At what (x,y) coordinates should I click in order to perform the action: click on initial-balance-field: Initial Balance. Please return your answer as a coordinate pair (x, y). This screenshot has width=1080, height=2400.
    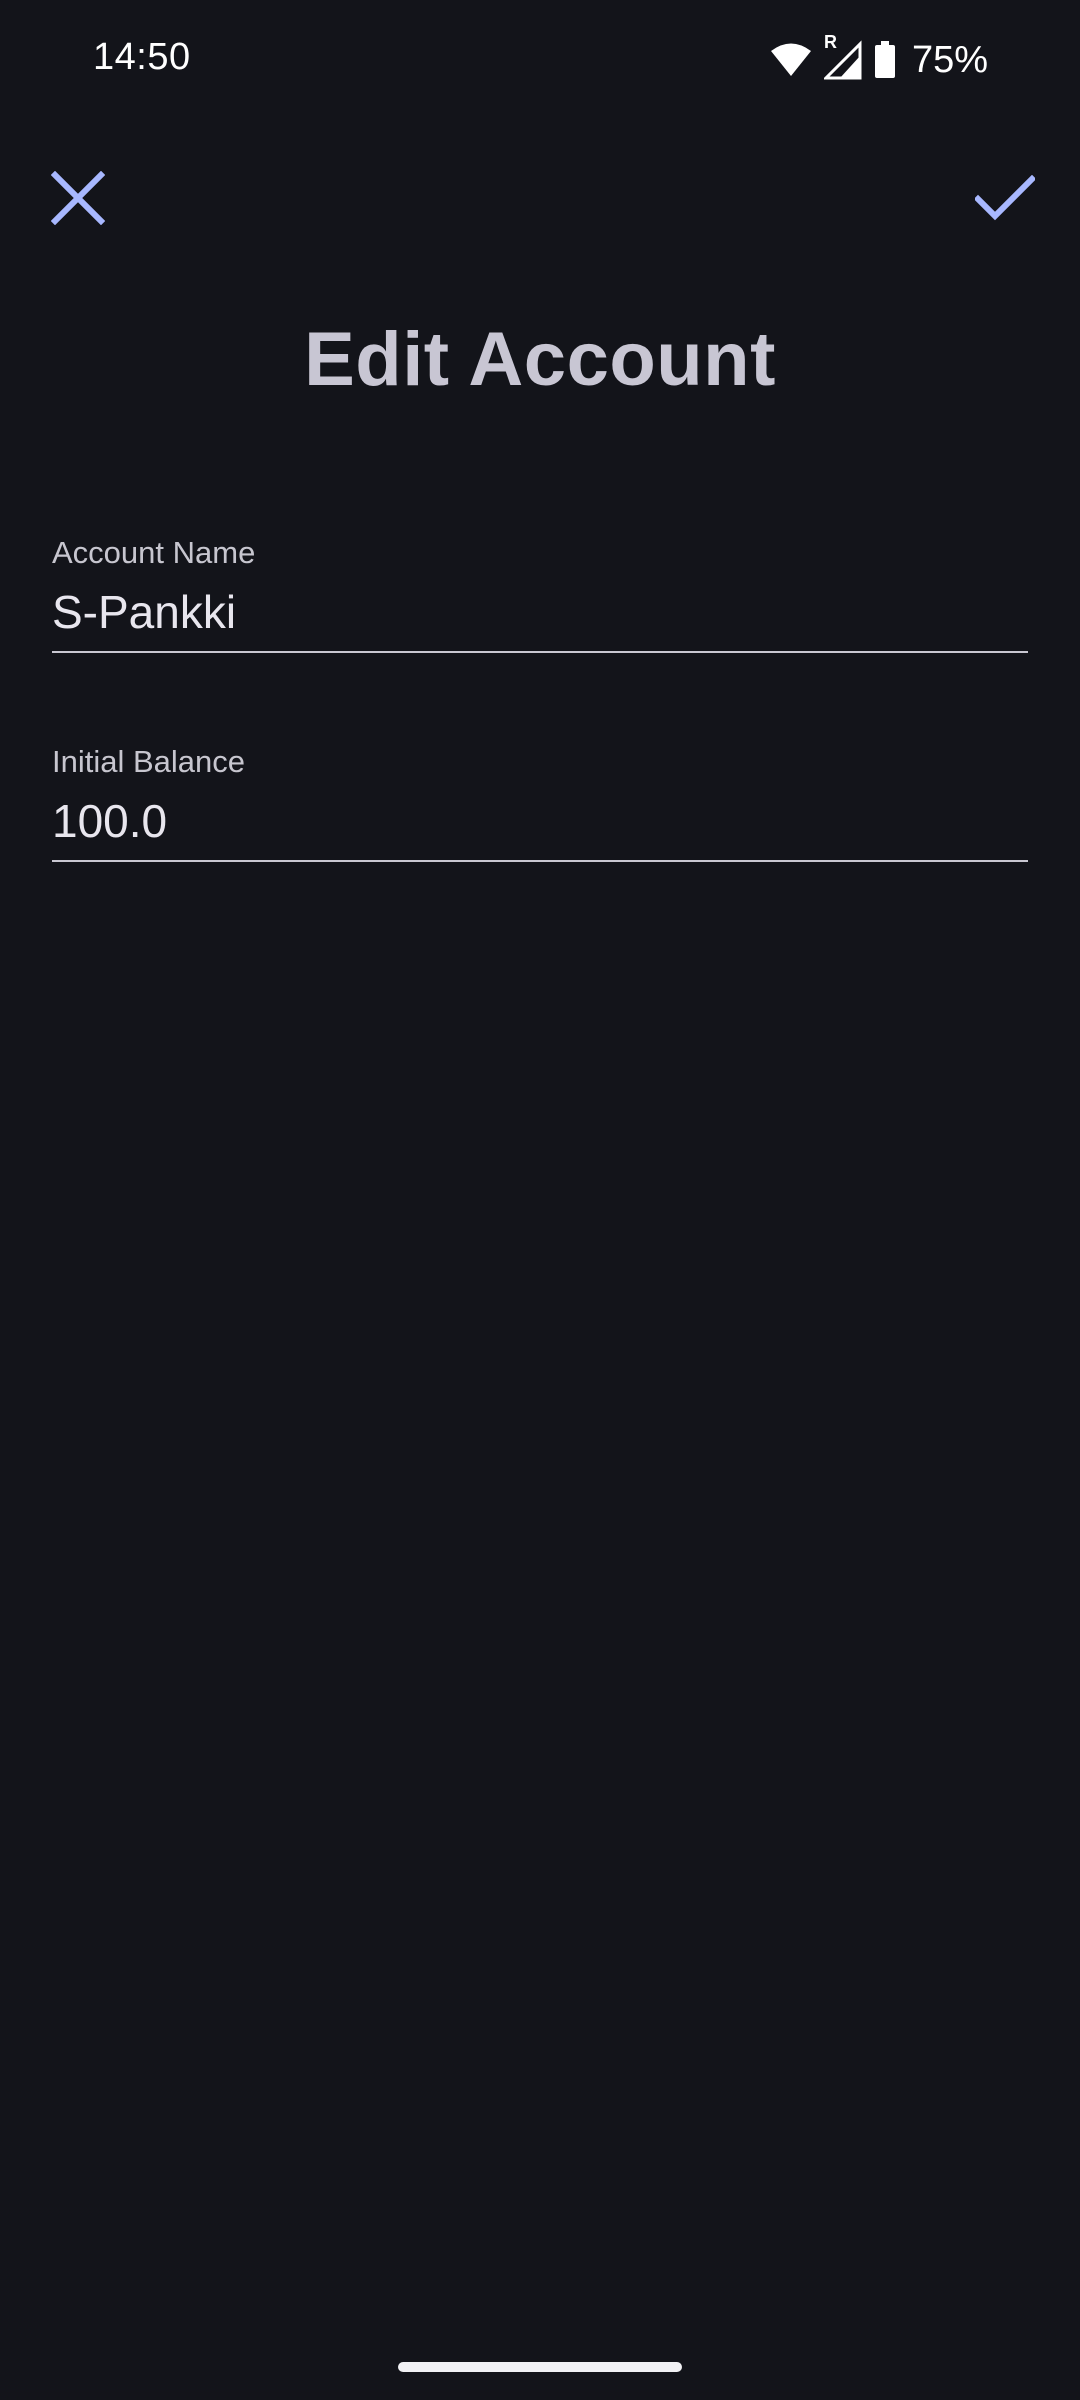
    Looking at the image, I should click on (540, 802).